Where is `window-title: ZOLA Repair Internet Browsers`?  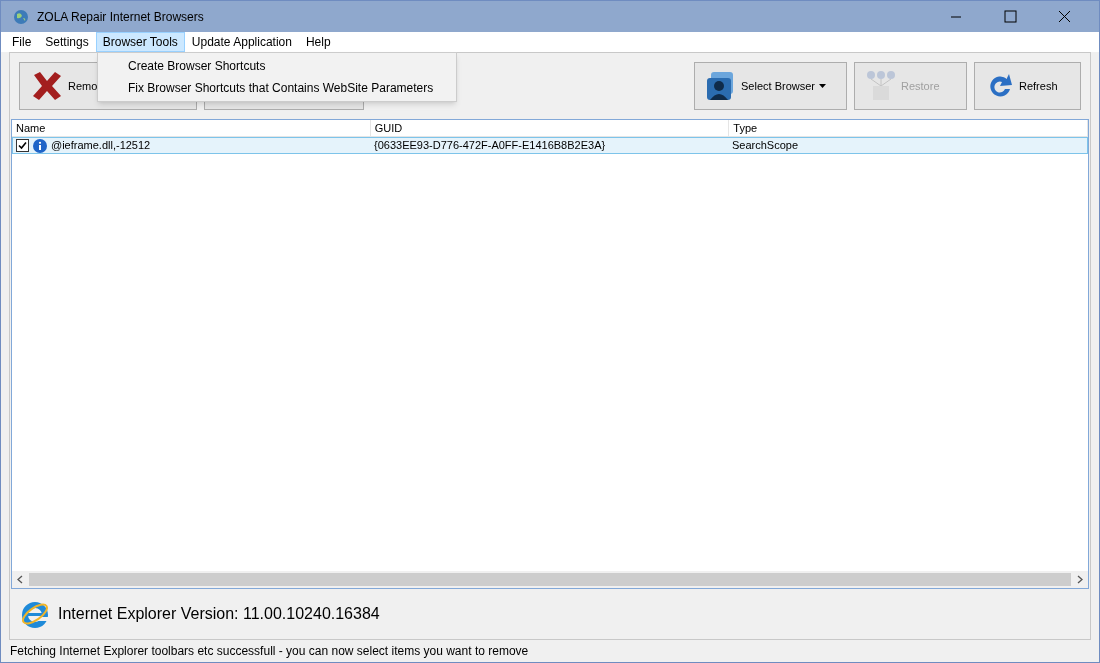 window-title: ZOLA Repair Internet Browsers is located at coordinates (120, 17).